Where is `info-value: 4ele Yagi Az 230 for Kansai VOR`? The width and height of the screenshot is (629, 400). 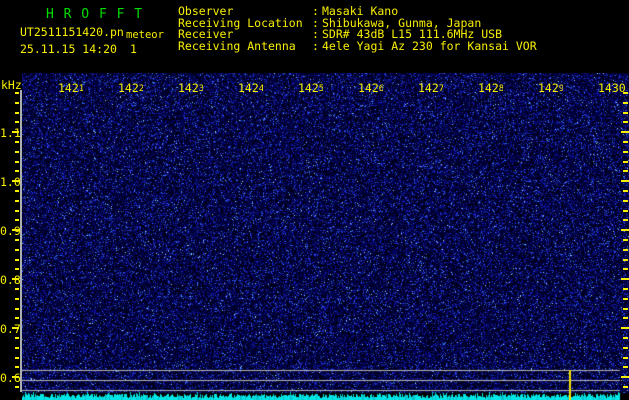 info-value: 4ele Yagi Az 230 for Kansai VOR is located at coordinates (429, 45).